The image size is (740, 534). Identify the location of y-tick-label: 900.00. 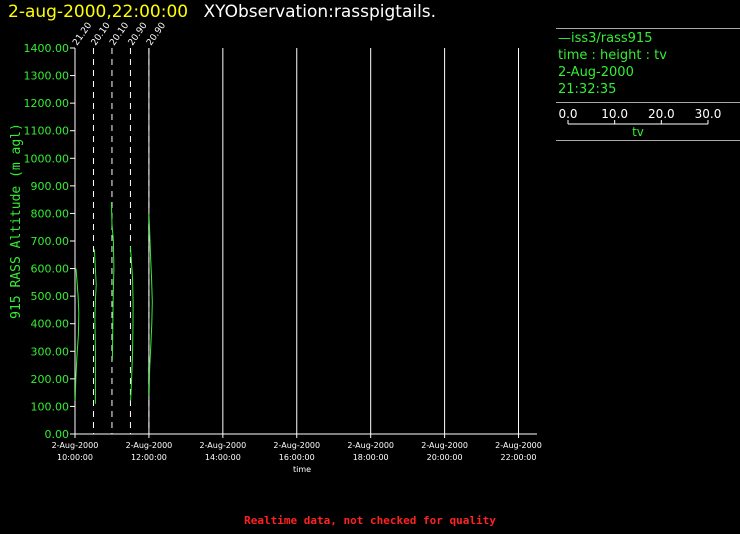
(50, 186).